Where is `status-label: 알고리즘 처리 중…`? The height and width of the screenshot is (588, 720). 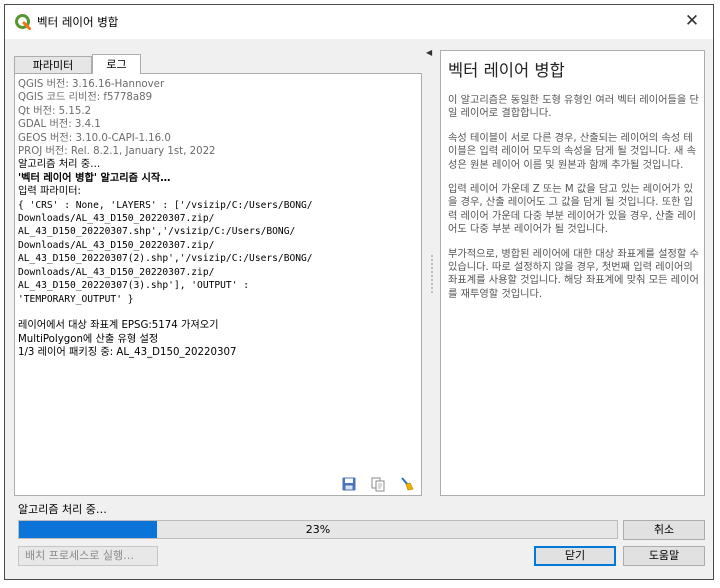
status-label: 알고리즘 처리 중… is located at coordinates (62, 509).